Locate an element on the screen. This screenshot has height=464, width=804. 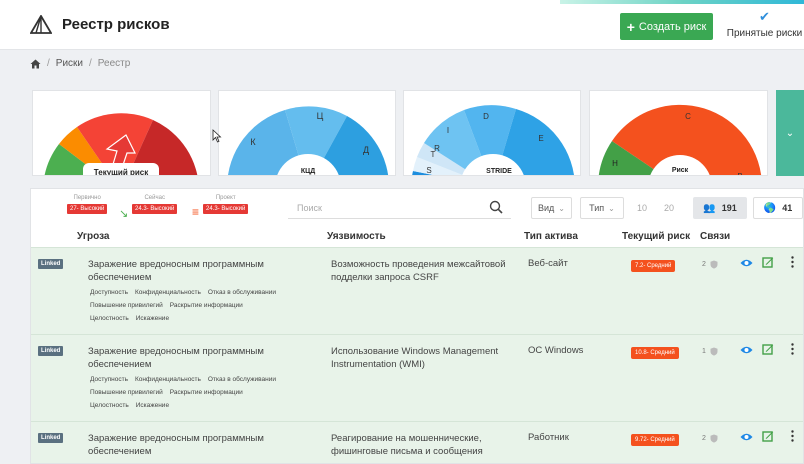
page-size-10: 10 is located at coordinates (642, 208).